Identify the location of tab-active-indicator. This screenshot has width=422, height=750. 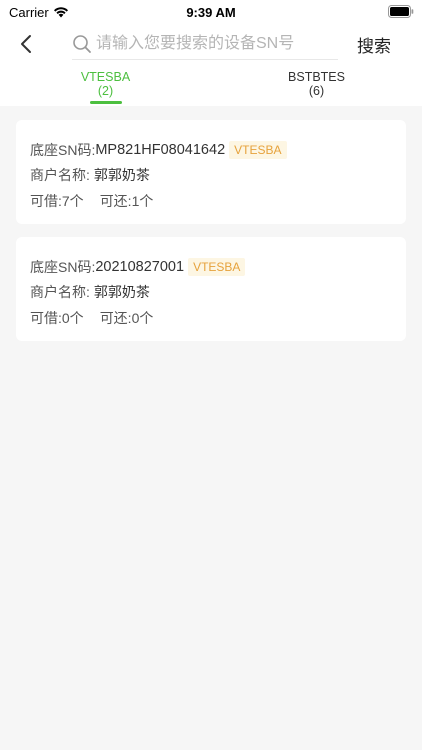
(105, 102).